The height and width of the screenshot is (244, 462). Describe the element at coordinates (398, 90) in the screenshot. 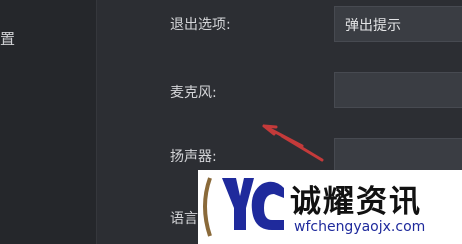

I see `microphone-select` at that location.